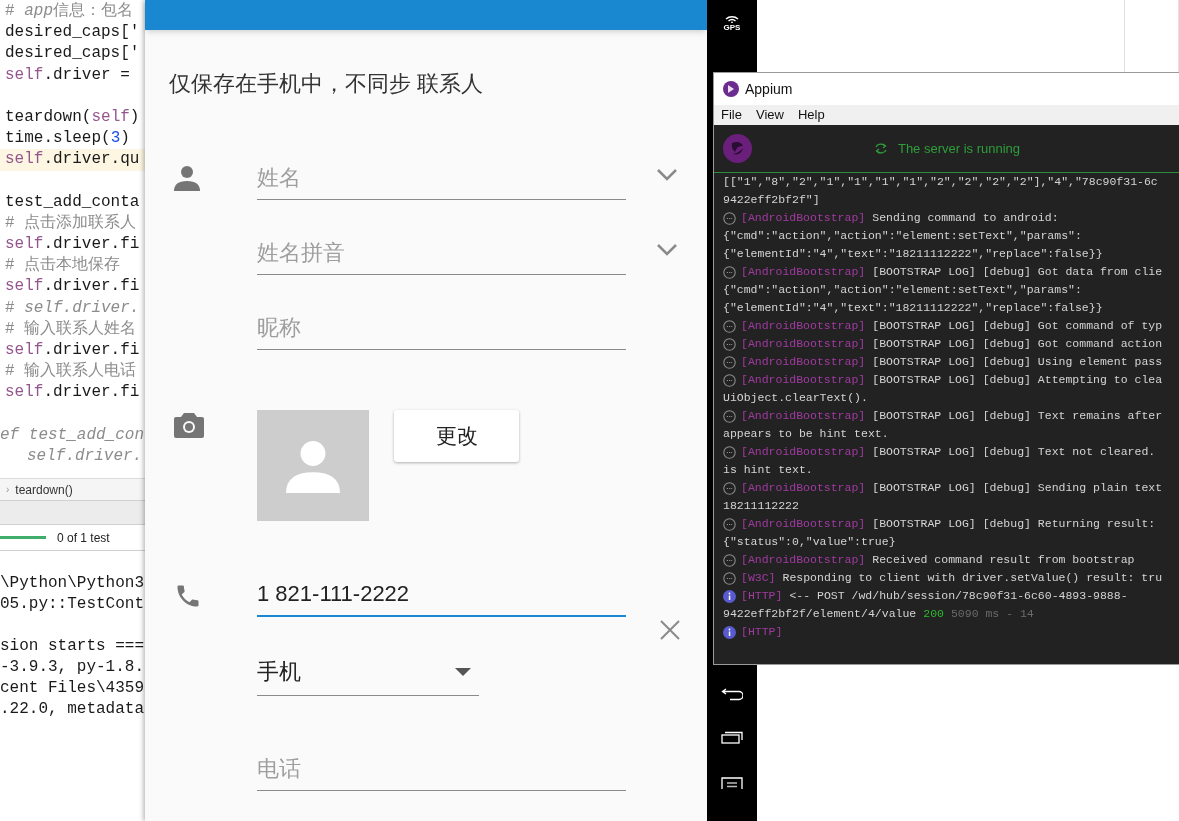 This screenshot has width=1179, height=821. I want to click on code-line: # 输入联系人电话, so click(71, 372).